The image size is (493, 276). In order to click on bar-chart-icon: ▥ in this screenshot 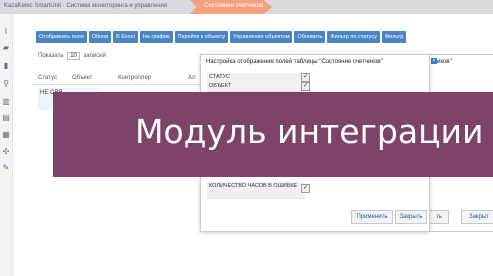, I will do `click(6, 102)`.